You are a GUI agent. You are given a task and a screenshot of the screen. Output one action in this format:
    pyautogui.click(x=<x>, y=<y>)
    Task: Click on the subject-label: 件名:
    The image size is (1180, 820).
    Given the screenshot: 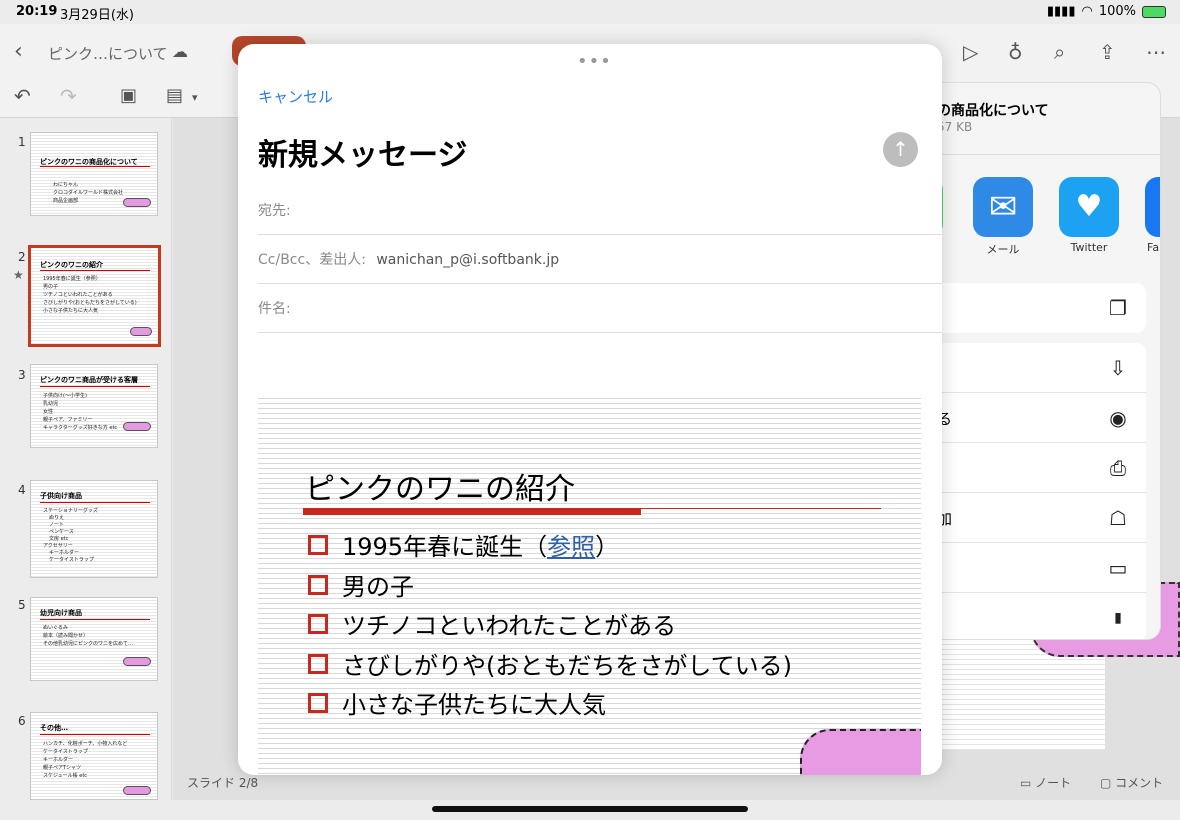 What is the action you would take?
    pyautogui.click(x=274, y=309)
    